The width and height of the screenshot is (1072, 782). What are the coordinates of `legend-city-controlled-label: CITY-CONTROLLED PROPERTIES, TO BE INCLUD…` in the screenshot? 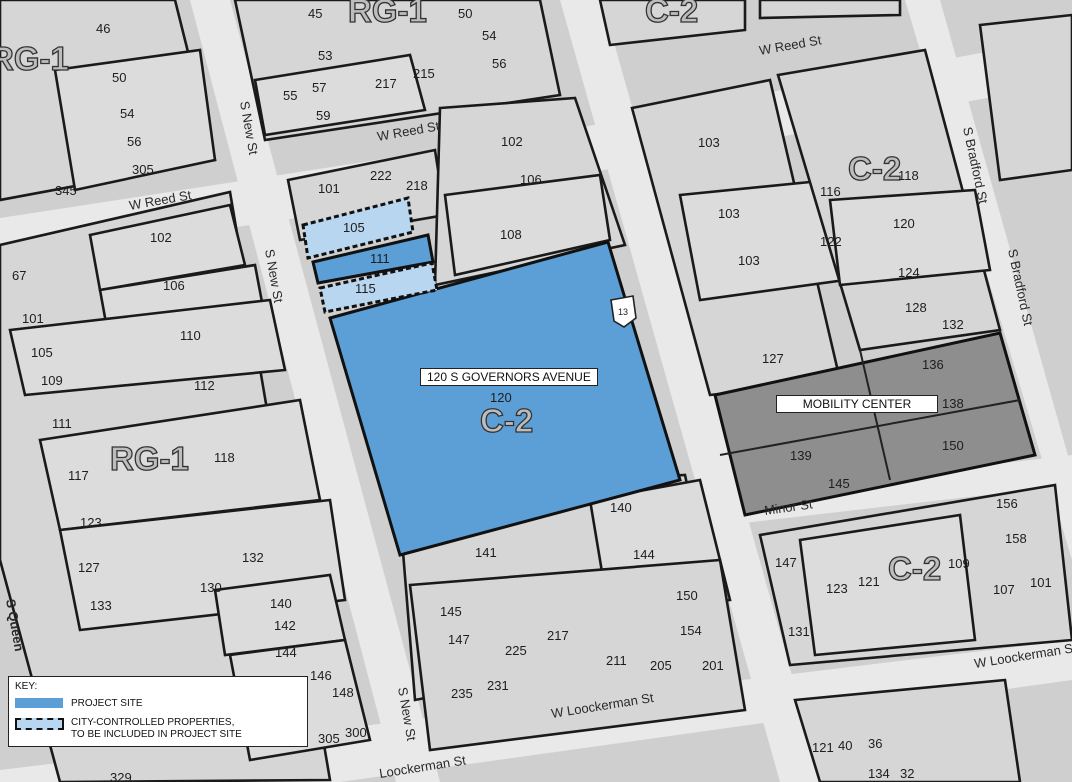 It's located at (156, 729).